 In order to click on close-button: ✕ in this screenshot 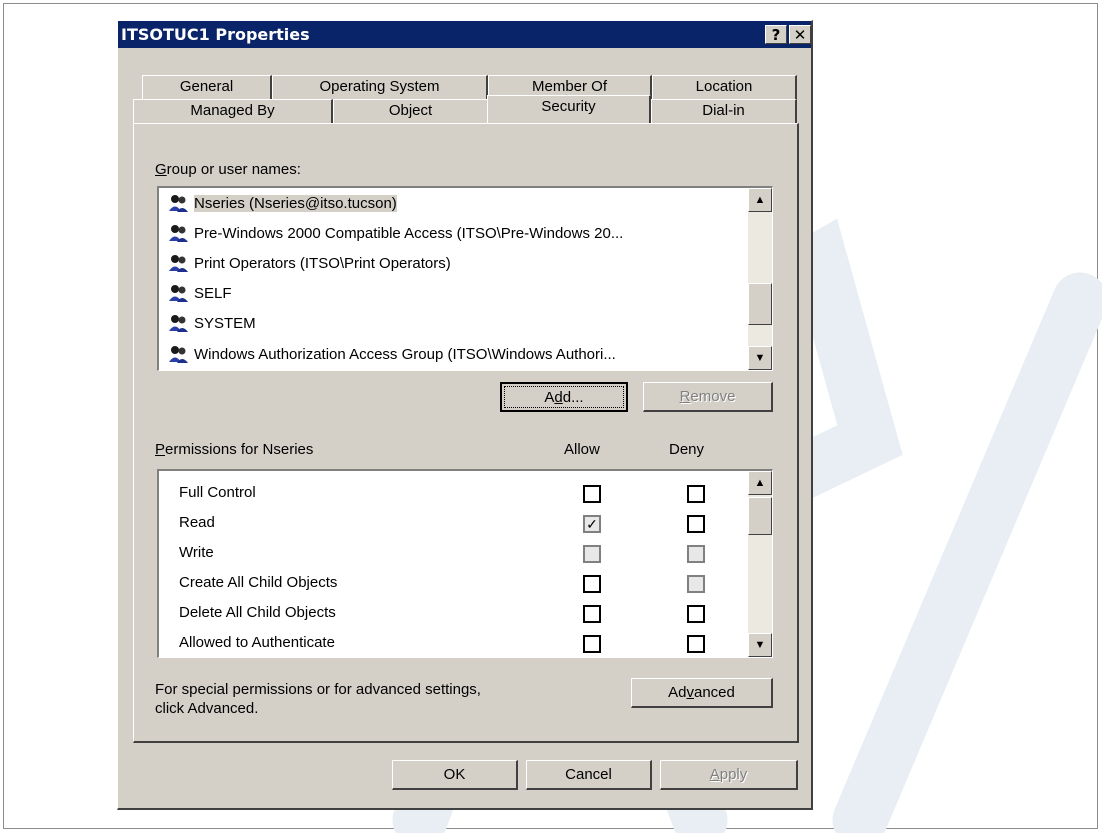, I will do `click(800, 34)`.